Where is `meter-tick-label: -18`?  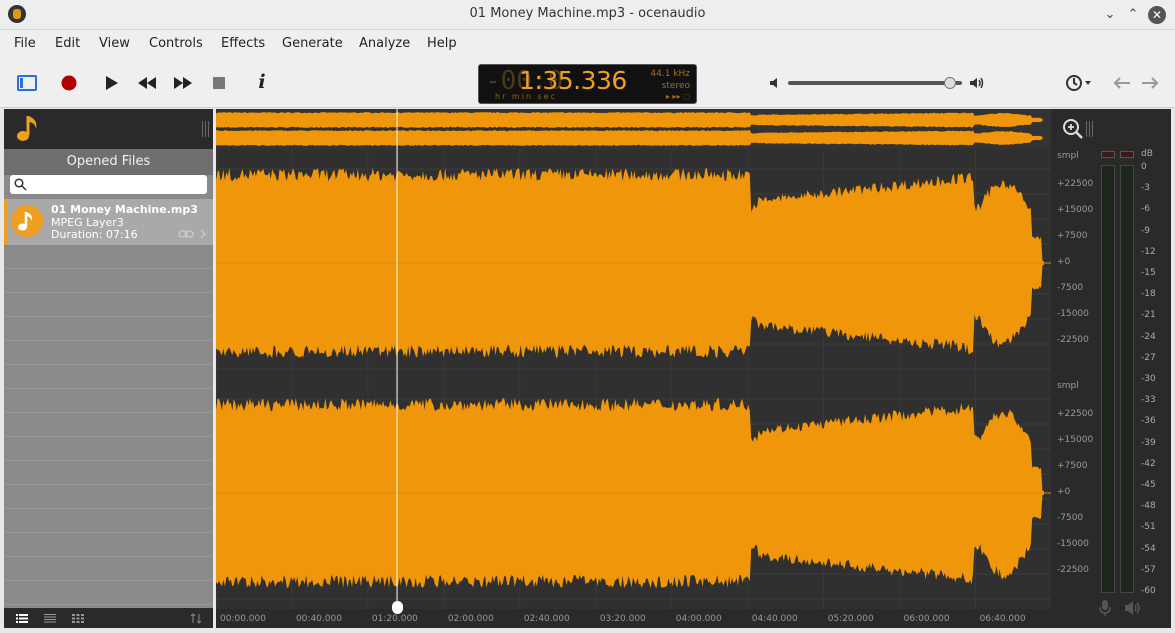
meter-tick-label: -18 is located at coordinates (1148, 294).